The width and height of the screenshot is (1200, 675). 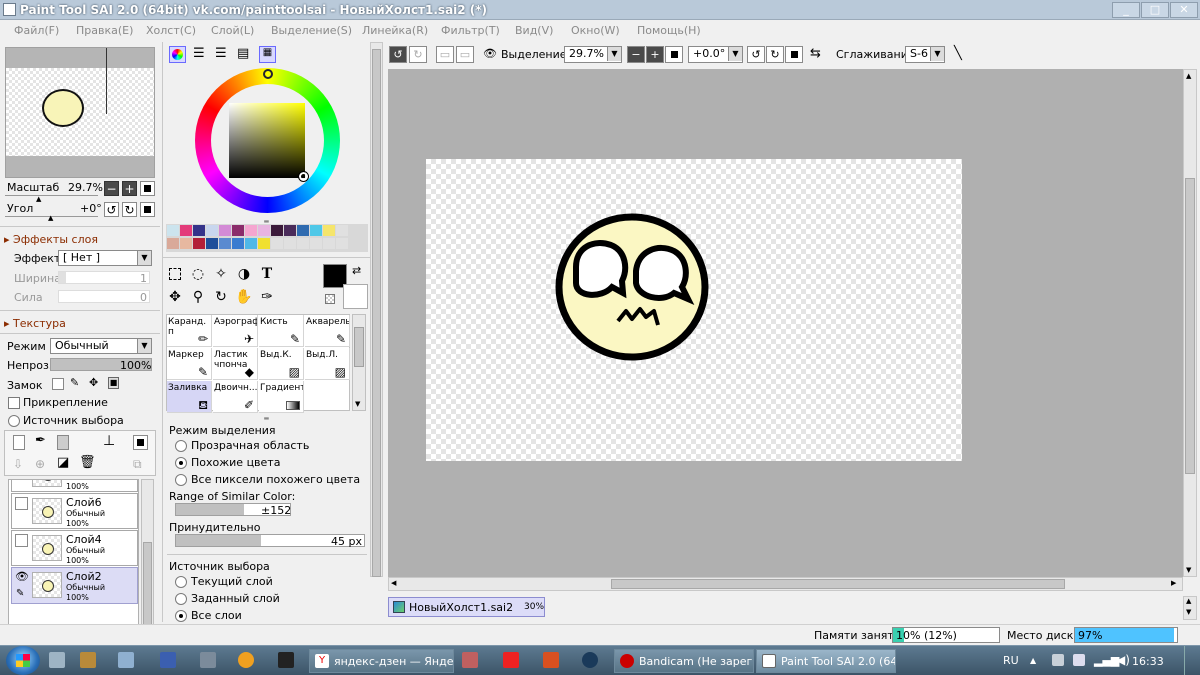 I want to click on texture-header: ▸ Текстура, so click(x=35, y=323).